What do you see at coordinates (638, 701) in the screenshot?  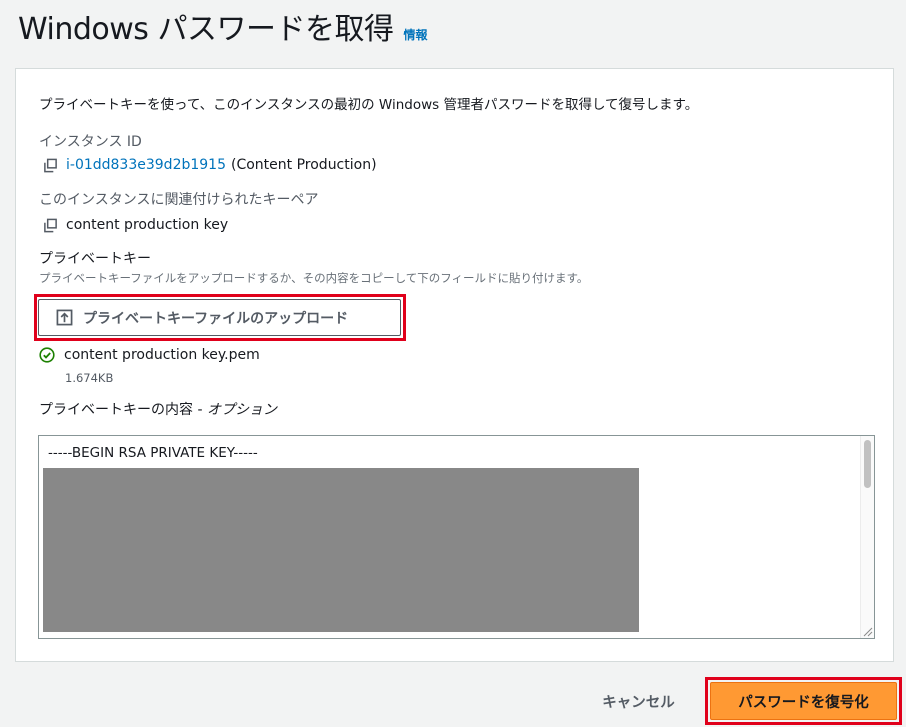 I see `cancel-button: キャンセル` at bounding box center [638, 701].